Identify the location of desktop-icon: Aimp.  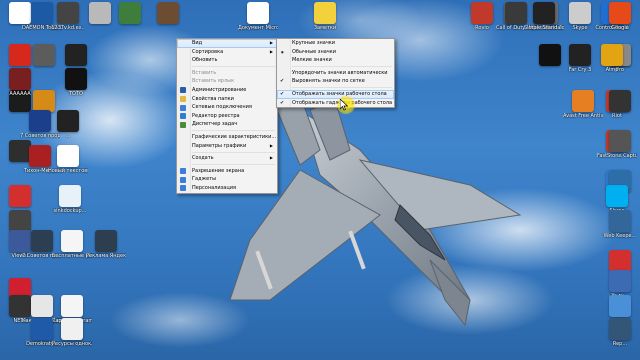
(612, 58).